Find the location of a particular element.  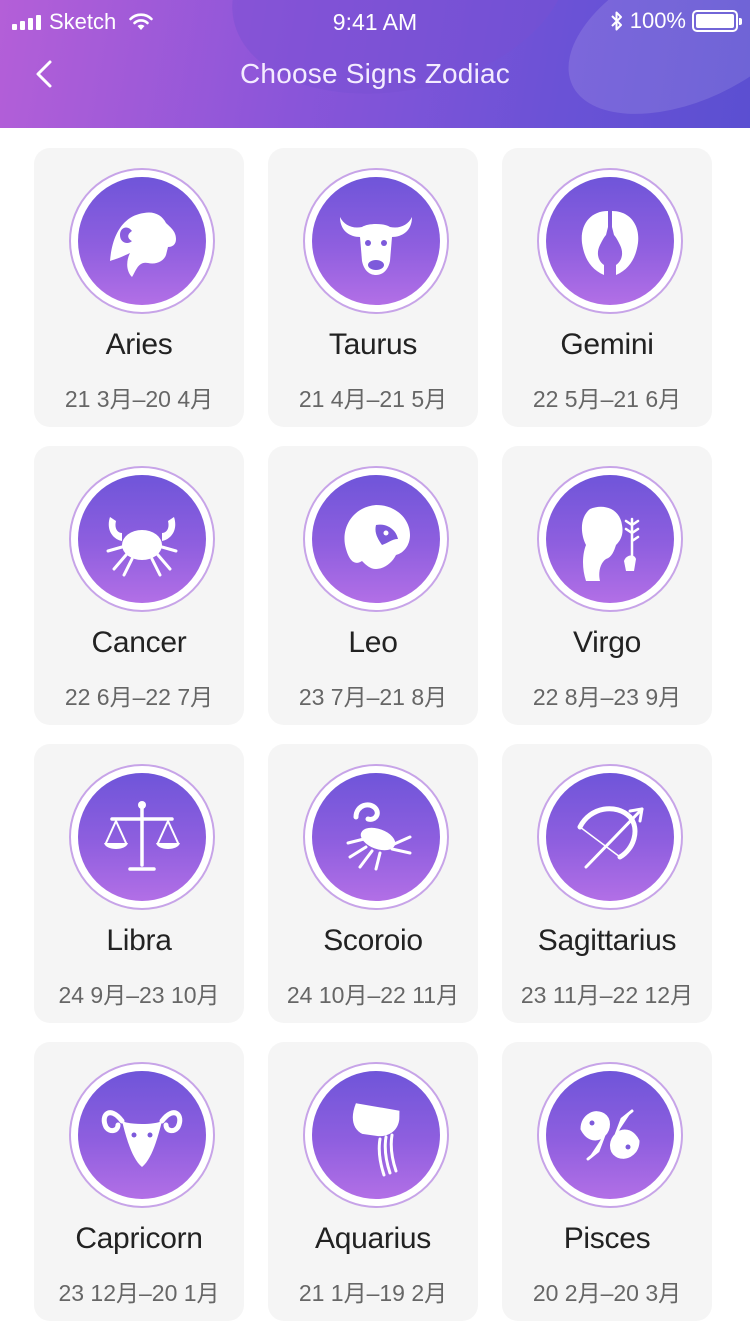

sign-dates: 20 2月–20 3月 is located at coordinates (607, 1293).